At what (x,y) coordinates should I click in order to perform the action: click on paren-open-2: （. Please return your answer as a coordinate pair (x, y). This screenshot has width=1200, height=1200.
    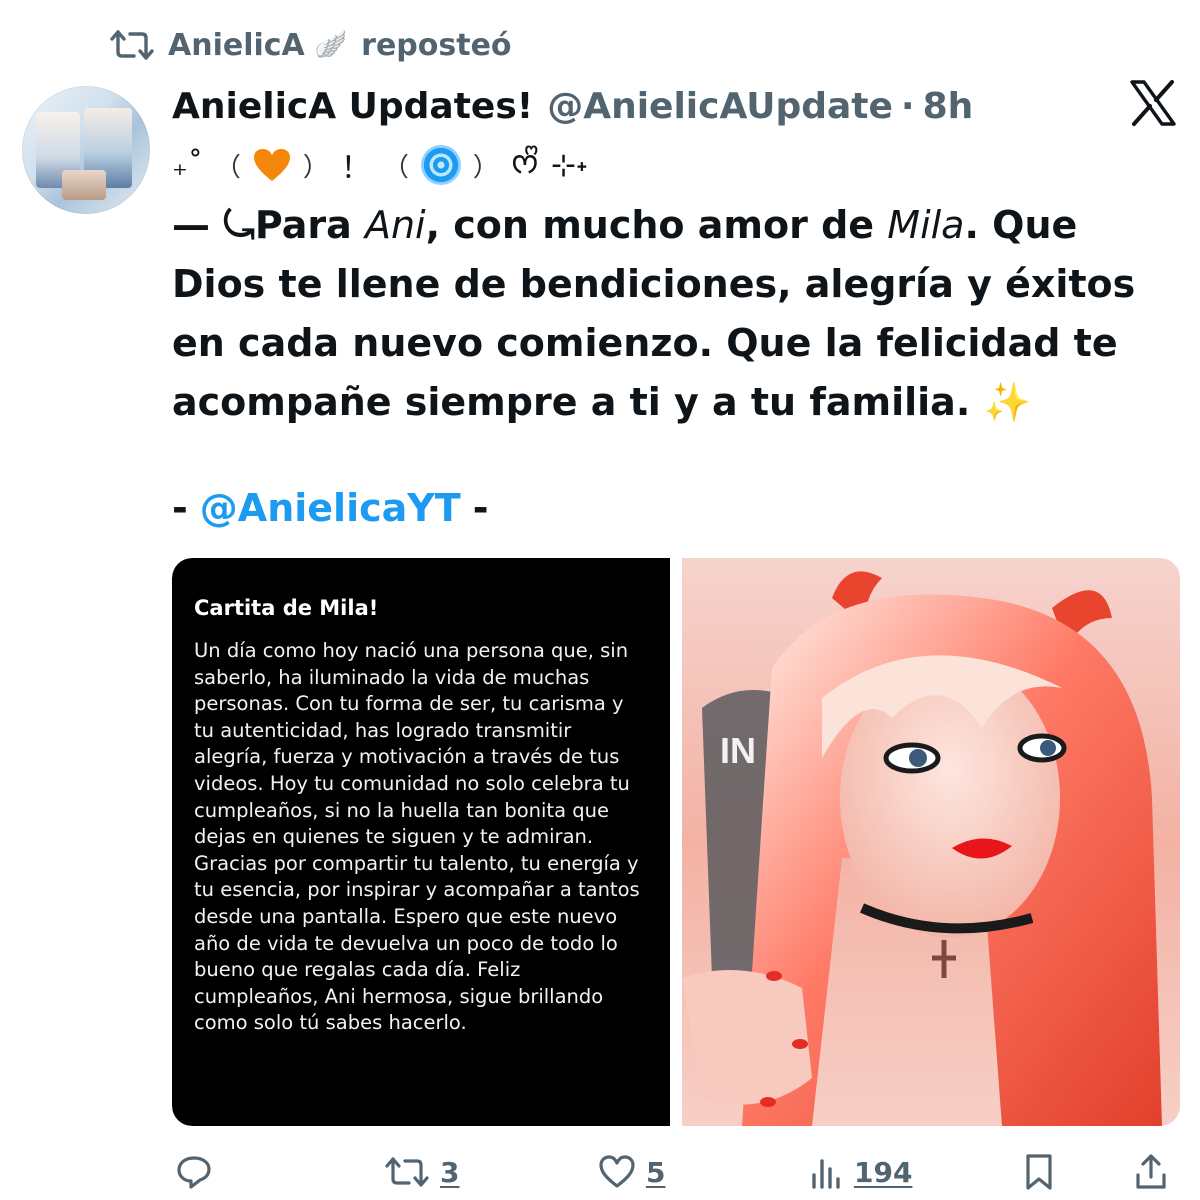
    Looking at the image, I should click on (395, 167).